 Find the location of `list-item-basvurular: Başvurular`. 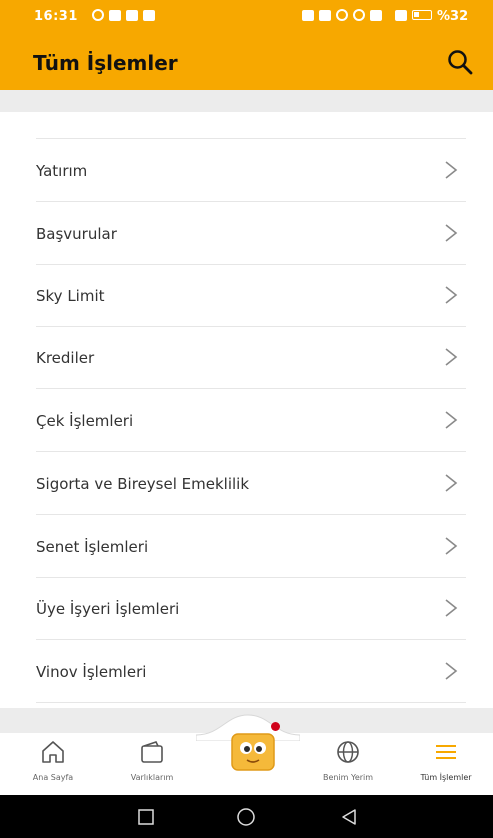

list-item-basvurular: Başvurular is located at coordinates (251, 234).